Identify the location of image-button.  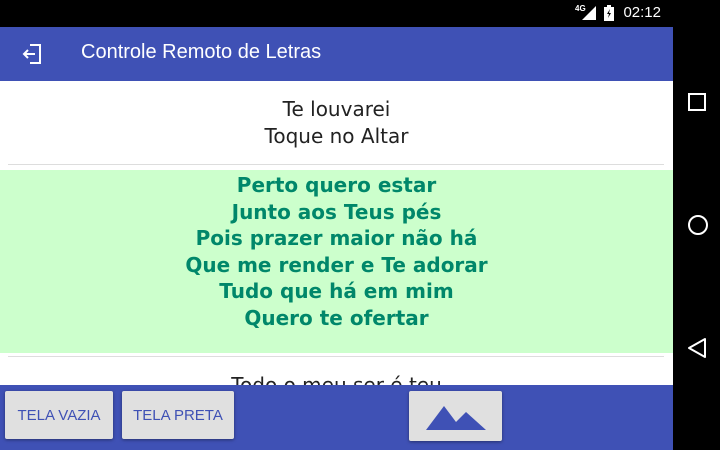
(455, 416).